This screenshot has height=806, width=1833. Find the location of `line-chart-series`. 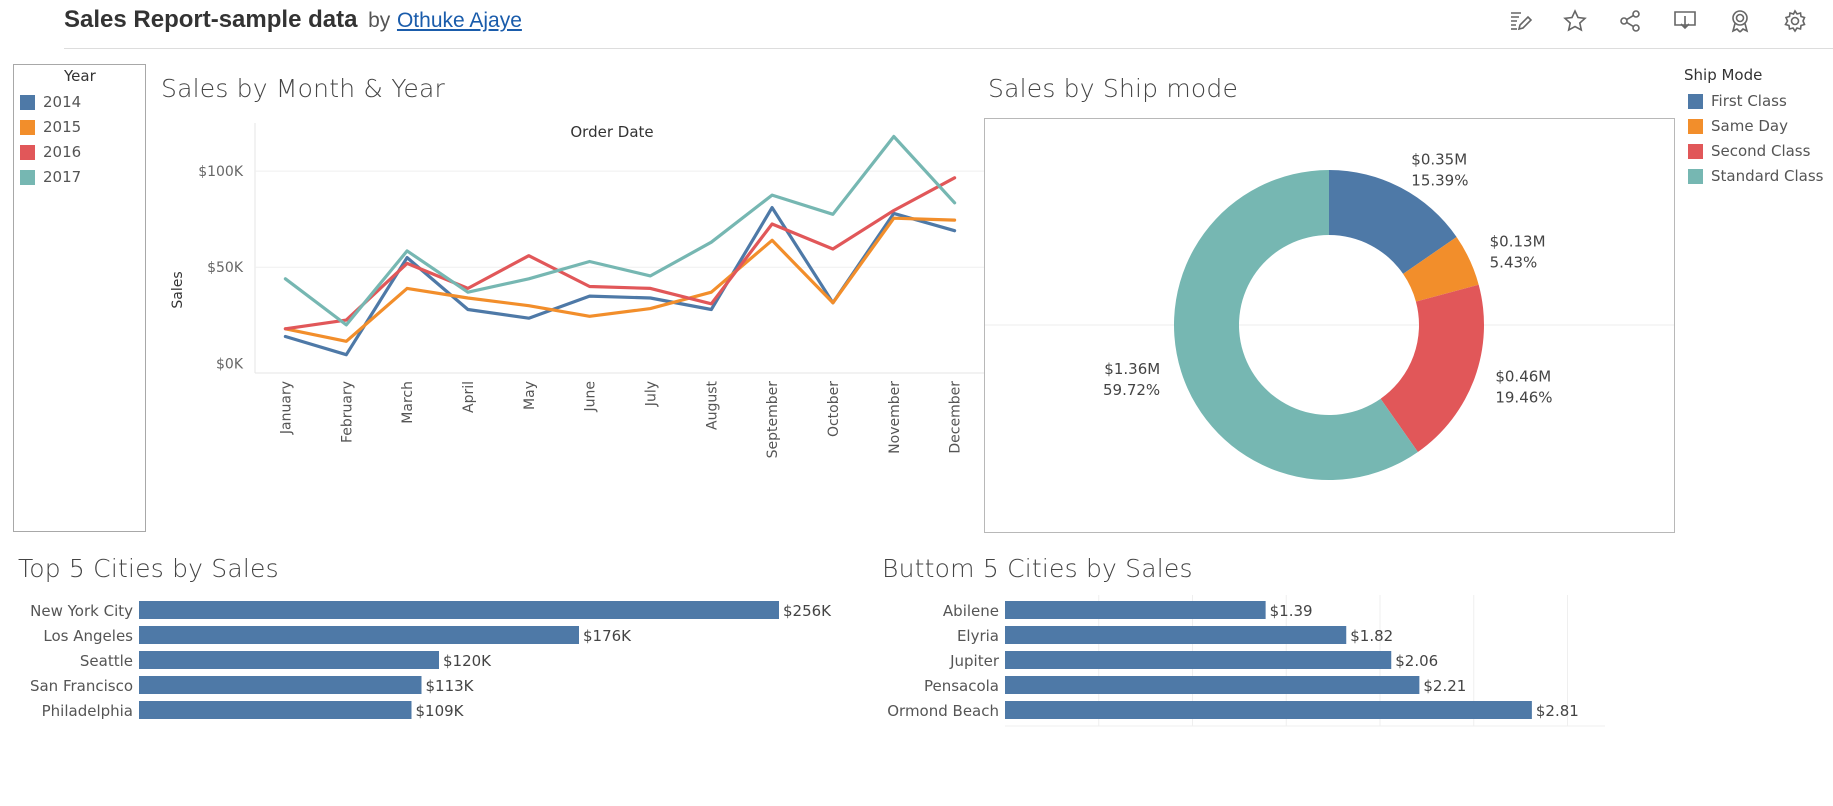

line-chart-series is located at coordinates (620, 245).